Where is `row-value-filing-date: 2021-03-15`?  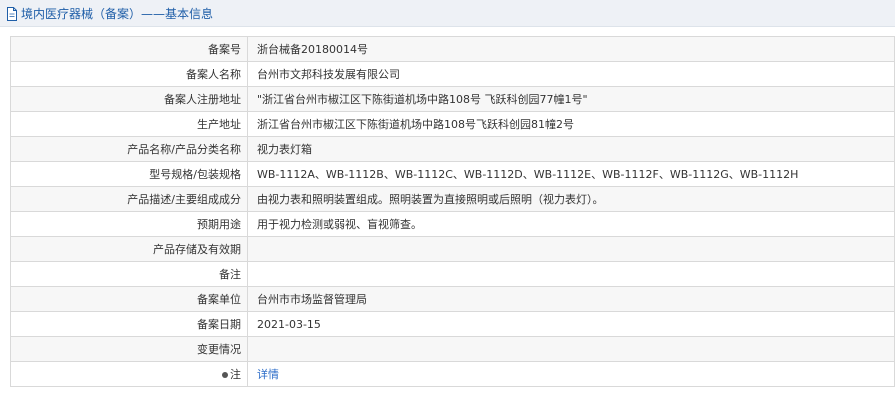
row-value-filing-date: 2021-03-15 is located at coordinates (571, 324).